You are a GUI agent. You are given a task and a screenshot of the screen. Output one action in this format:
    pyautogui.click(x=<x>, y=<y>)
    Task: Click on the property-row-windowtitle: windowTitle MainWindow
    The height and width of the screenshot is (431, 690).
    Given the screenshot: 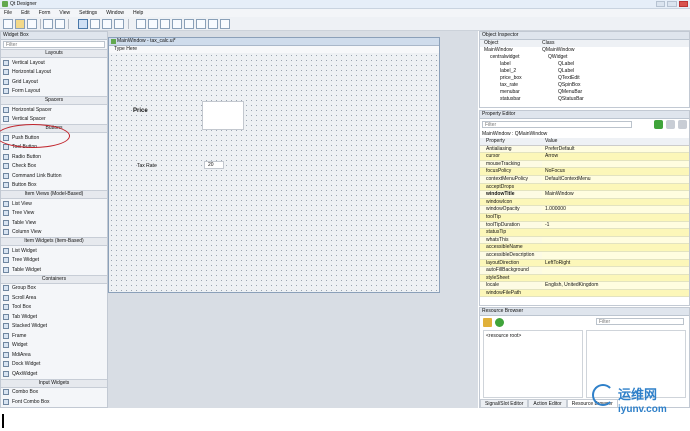 What is the action you would take?
    pyautogui.click(x=584, y=195)
    